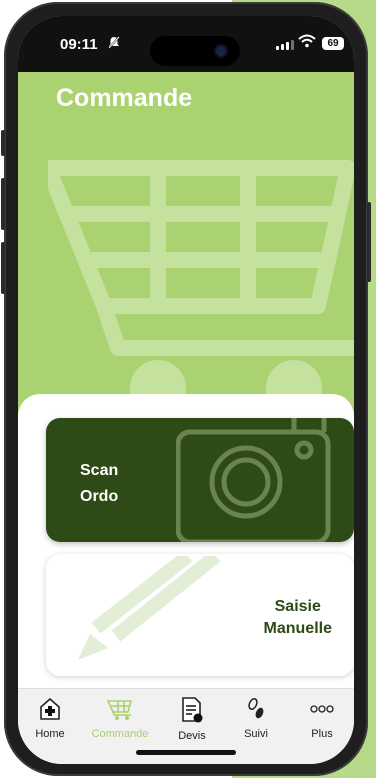  What do you see at coordinates (322, 734) in the screenshot?
I see `tab-plus-label: Plus` at bounding box center [322, 734].